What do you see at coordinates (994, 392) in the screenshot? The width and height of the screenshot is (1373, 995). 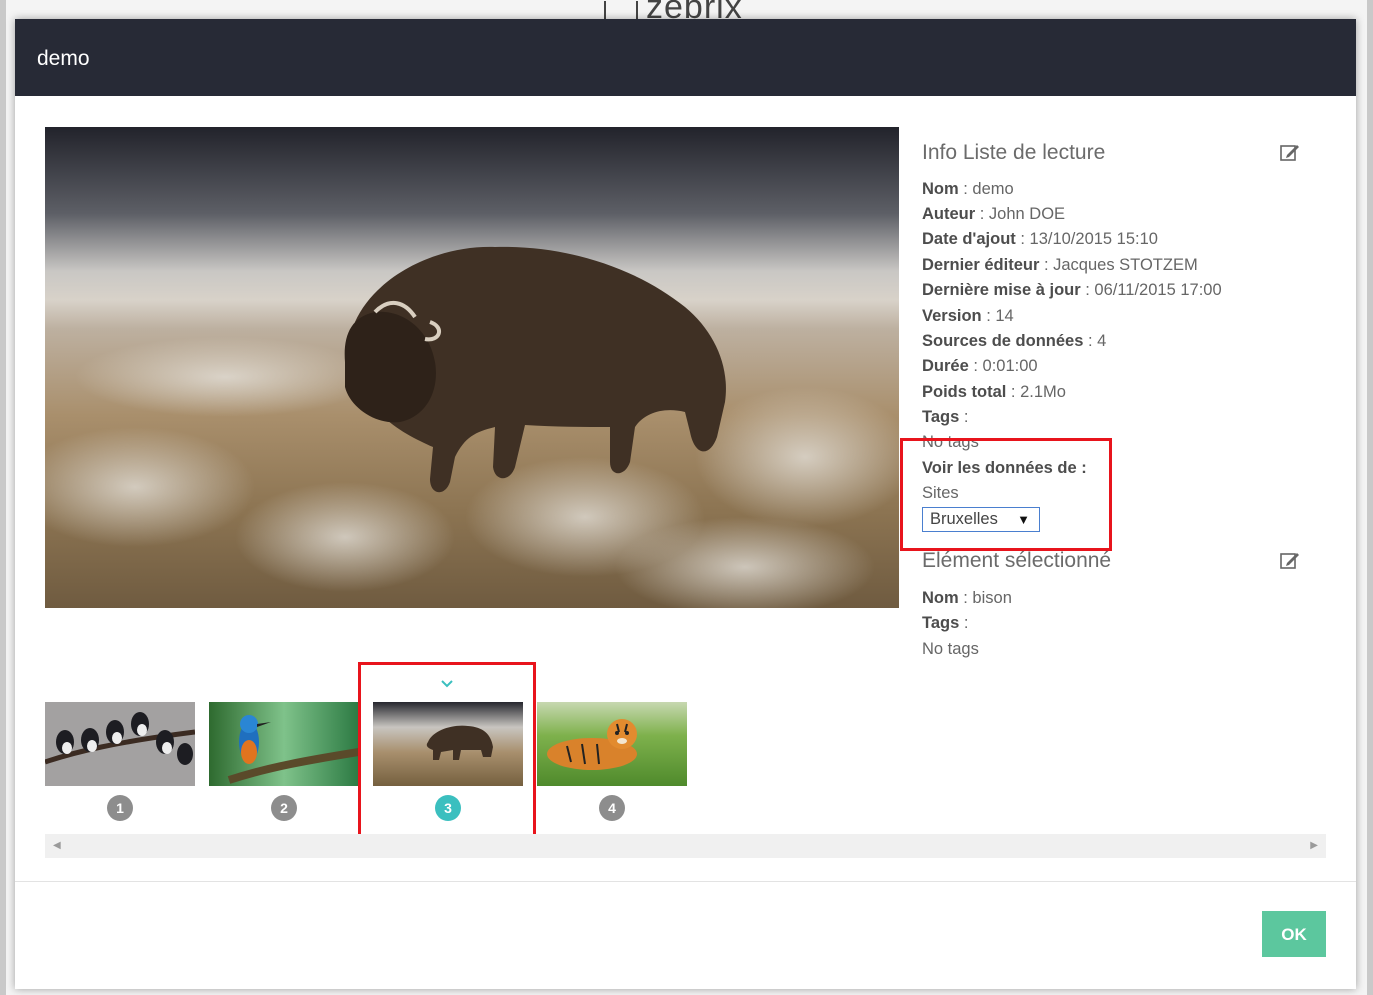 I see `info-row-total-size: Poids total : 2.1Mo` at bounding box center [994, 392].